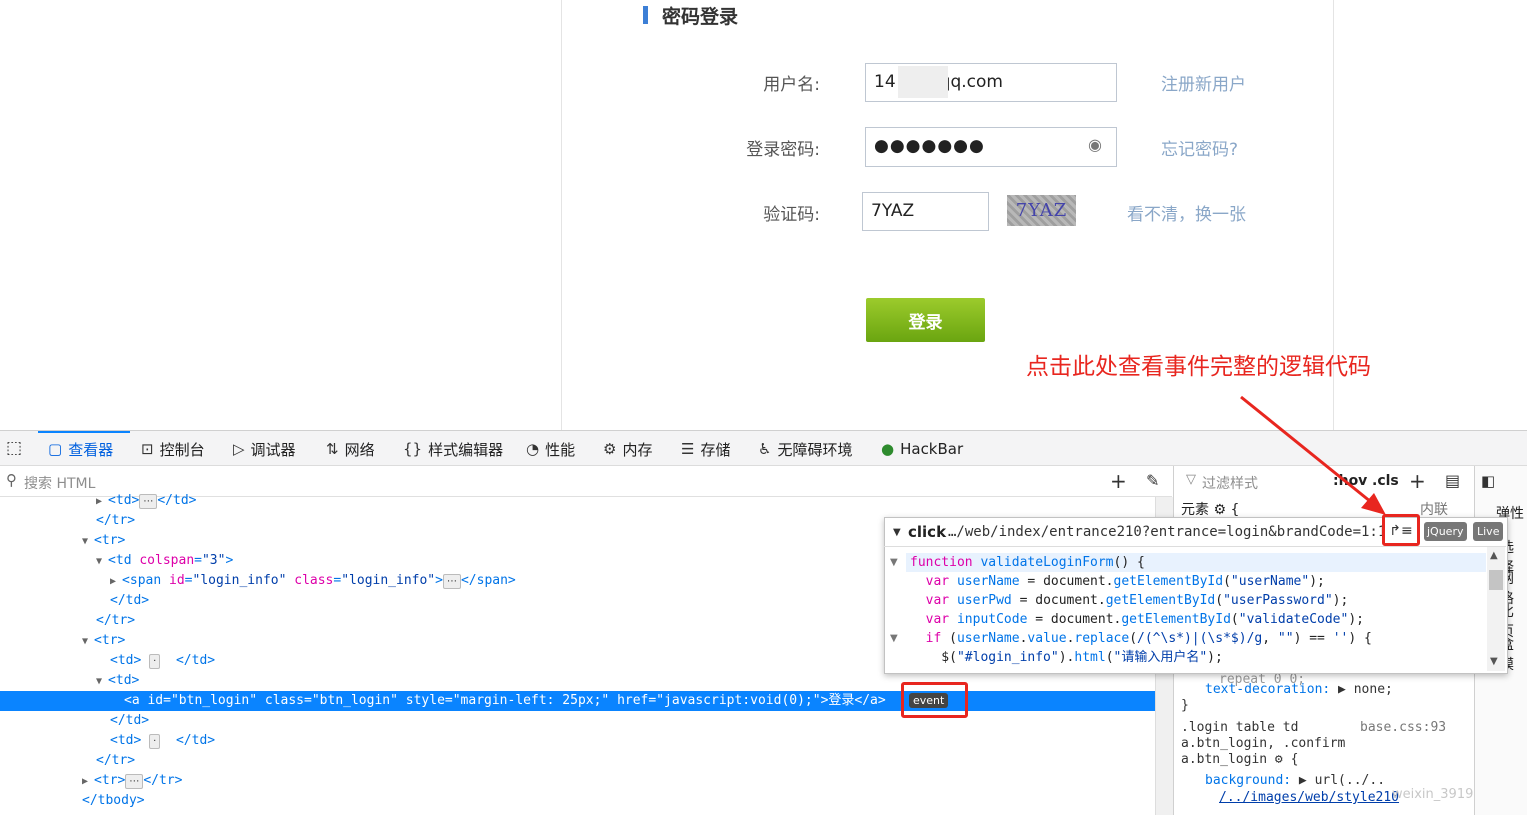 This screenshot has height=816, width=1527. Describe the element at coordinates (1313, 455) in the screenshot. I see `annotation-arrow` at that location.